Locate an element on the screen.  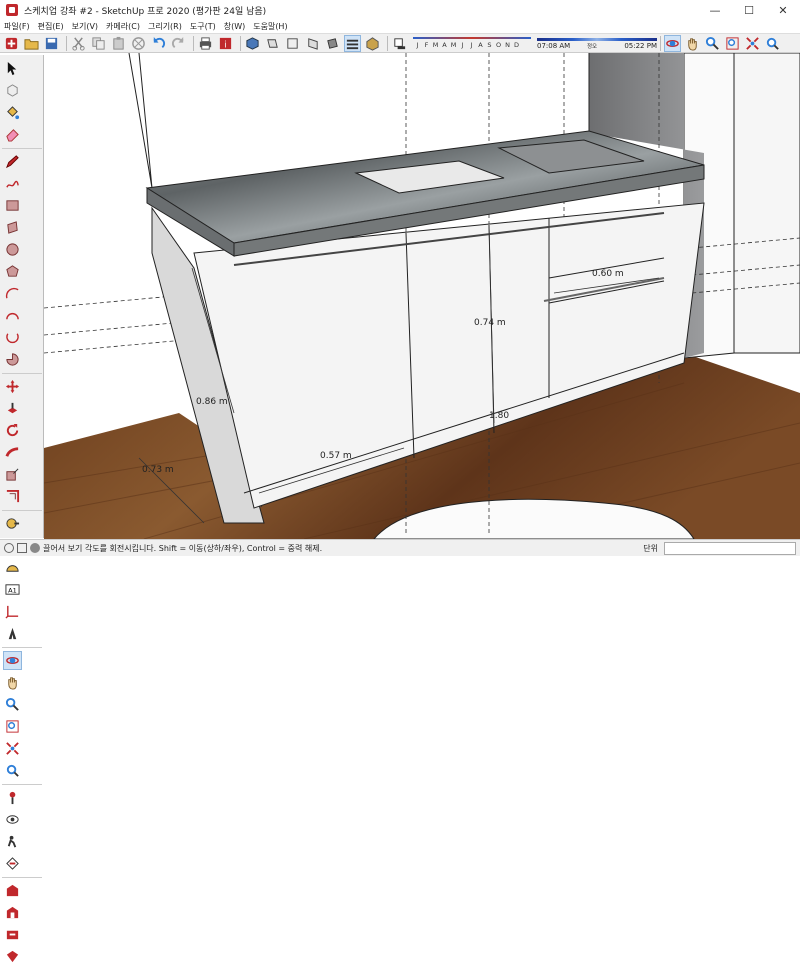
pie-icon is located at coordinates (12, 359).